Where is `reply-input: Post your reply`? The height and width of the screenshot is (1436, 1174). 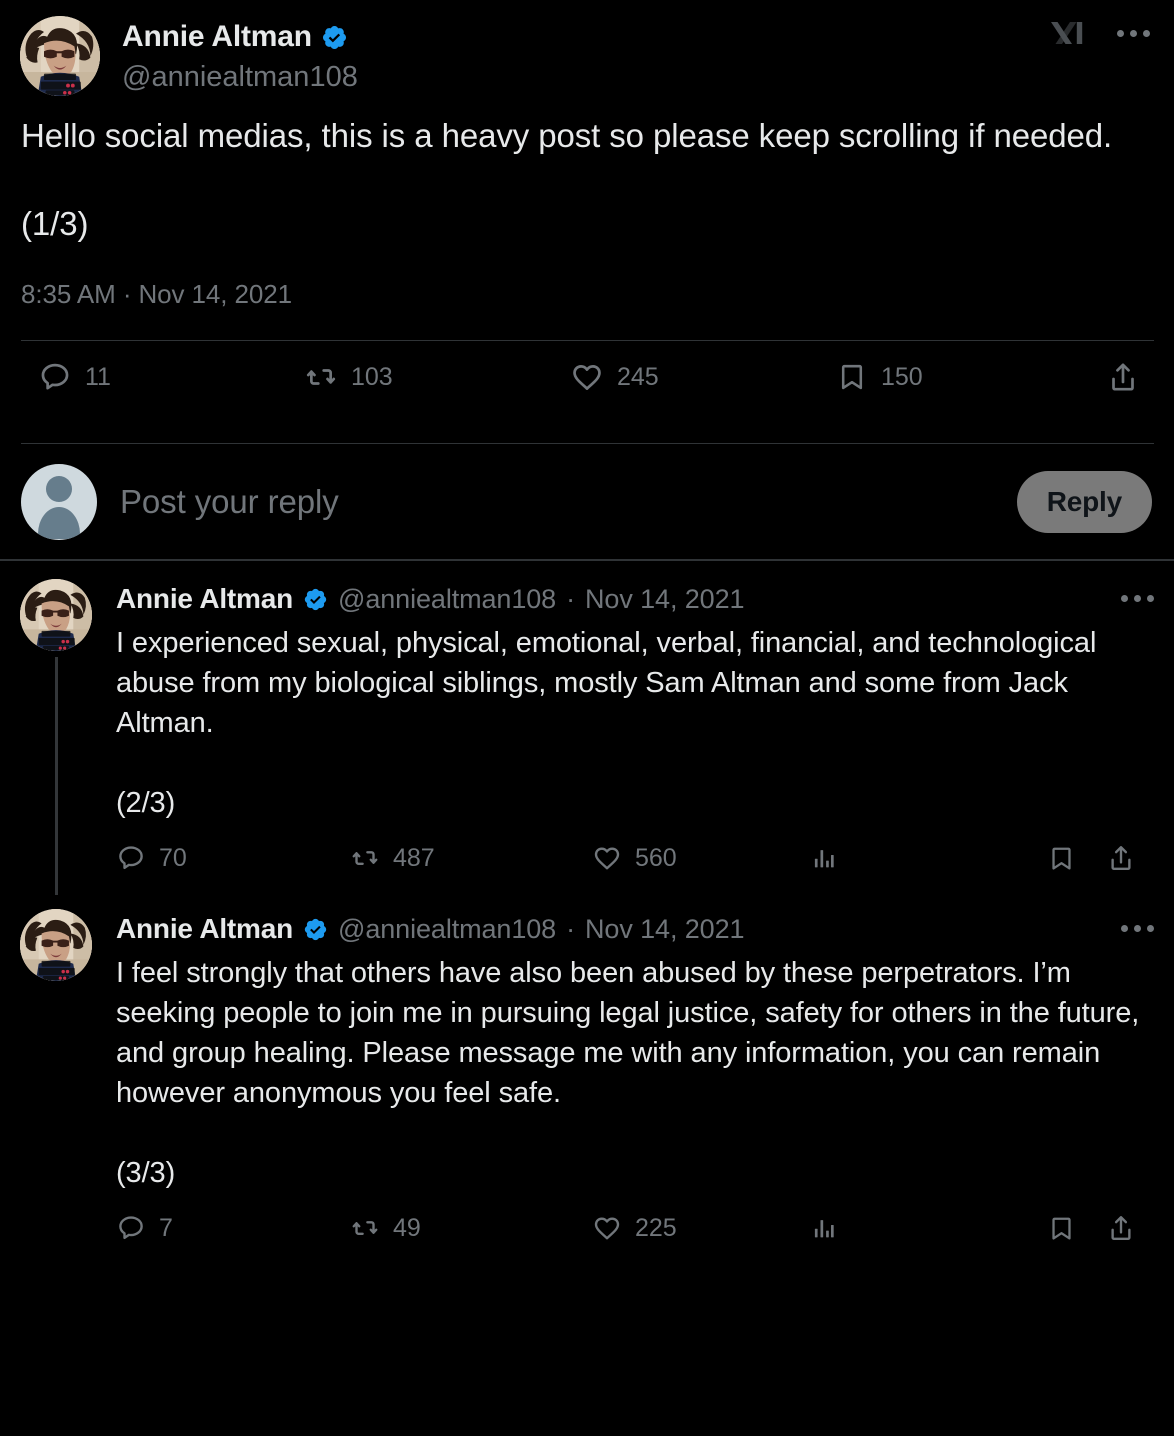 reply-input: Post your reply is located at coordinates (568, 502).